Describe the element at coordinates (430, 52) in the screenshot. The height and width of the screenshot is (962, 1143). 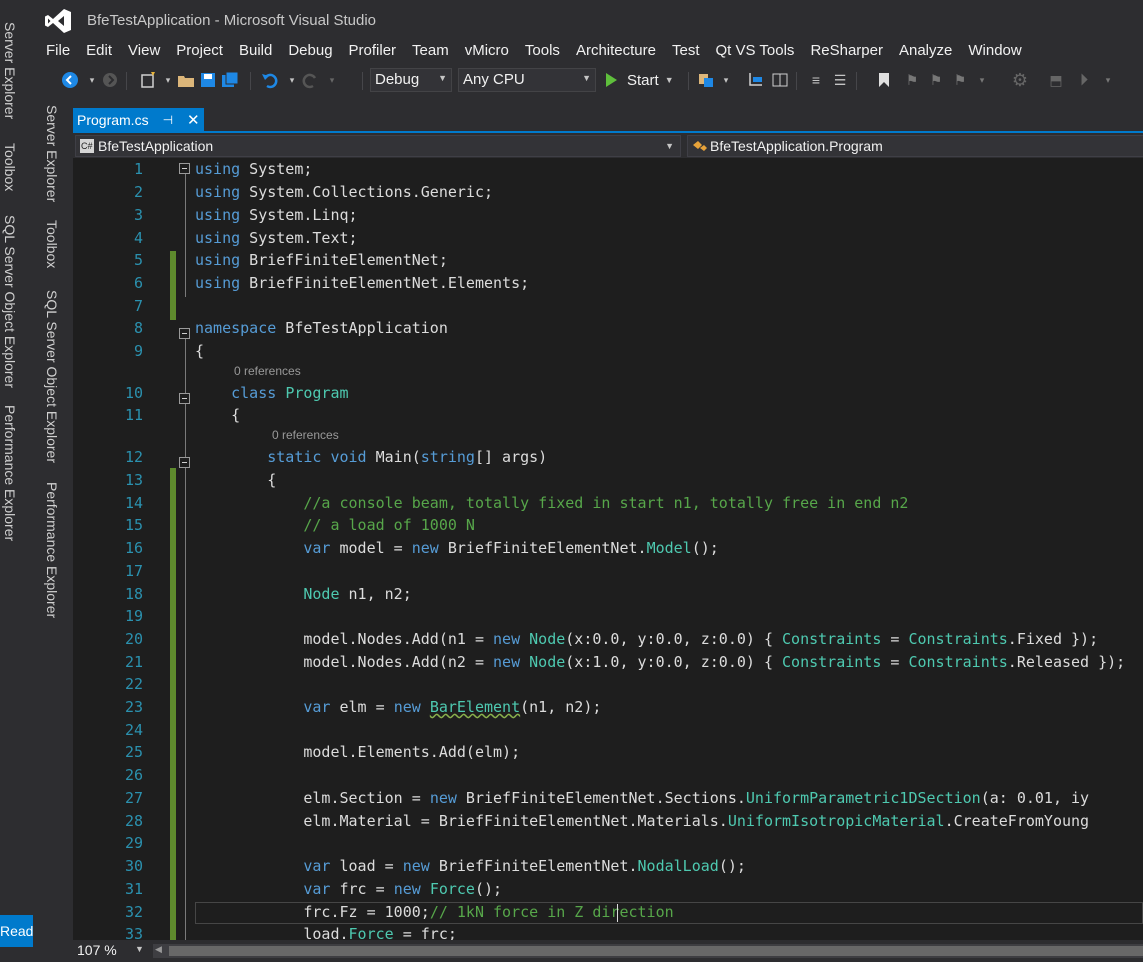
I see `menu-item-team: Team` at that location.